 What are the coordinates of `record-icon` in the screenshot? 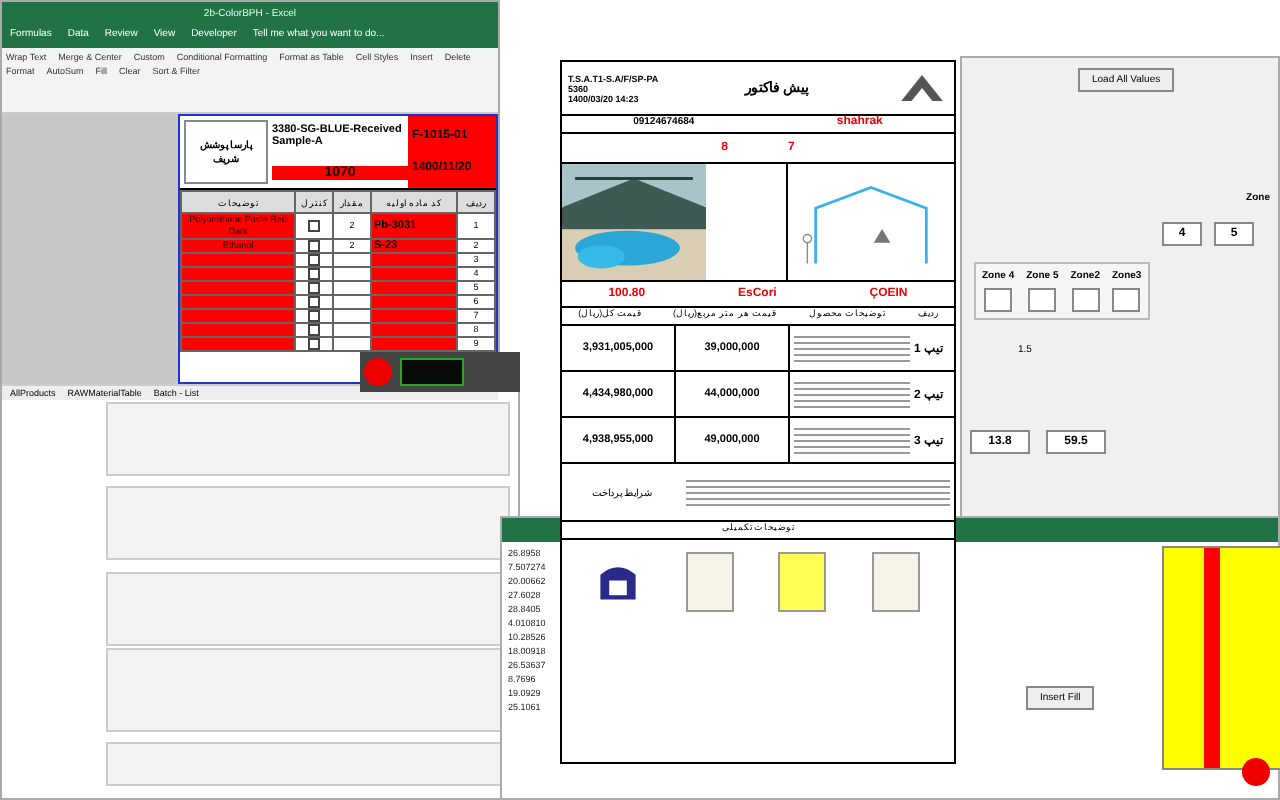 It's located at (1256, 772).